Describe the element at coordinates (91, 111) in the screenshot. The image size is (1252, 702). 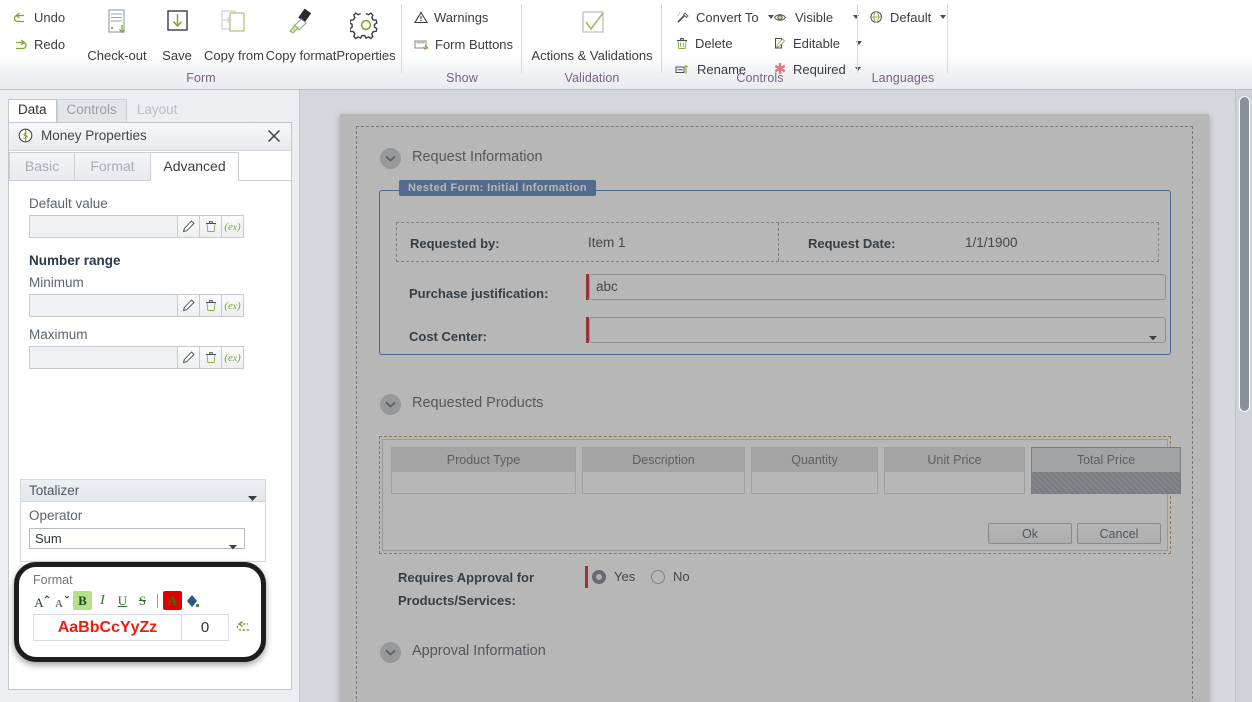
I see `tab-controls: Controls` at that location.